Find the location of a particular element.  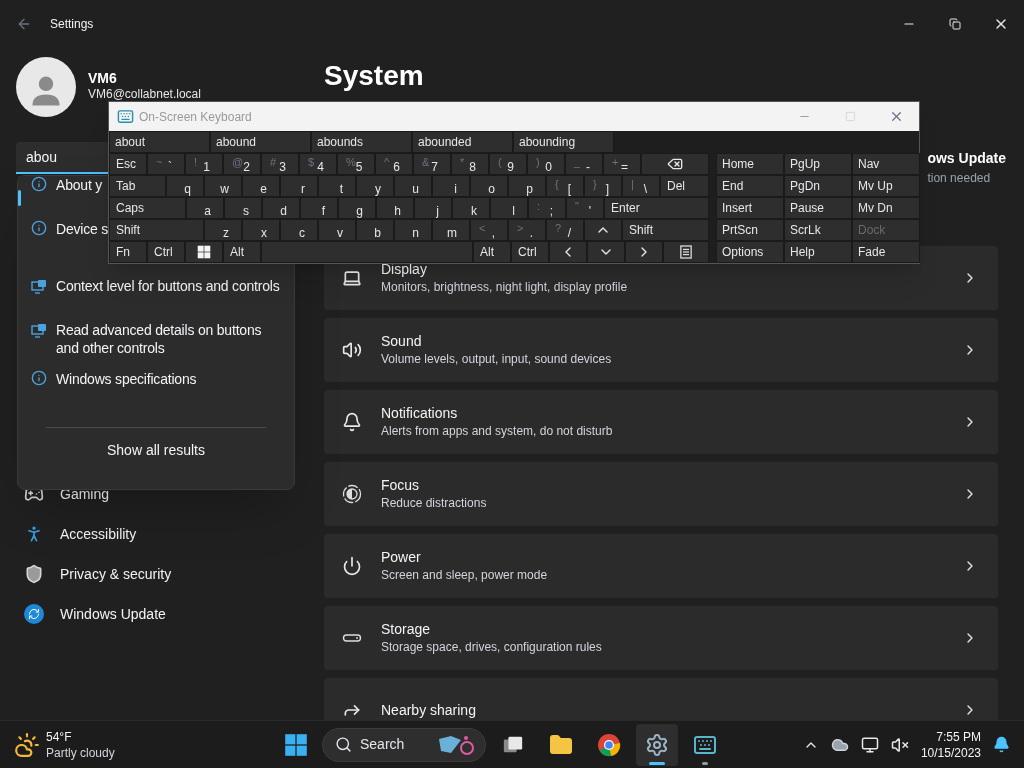

window-title: Settings is located at coordinates (72, 24).